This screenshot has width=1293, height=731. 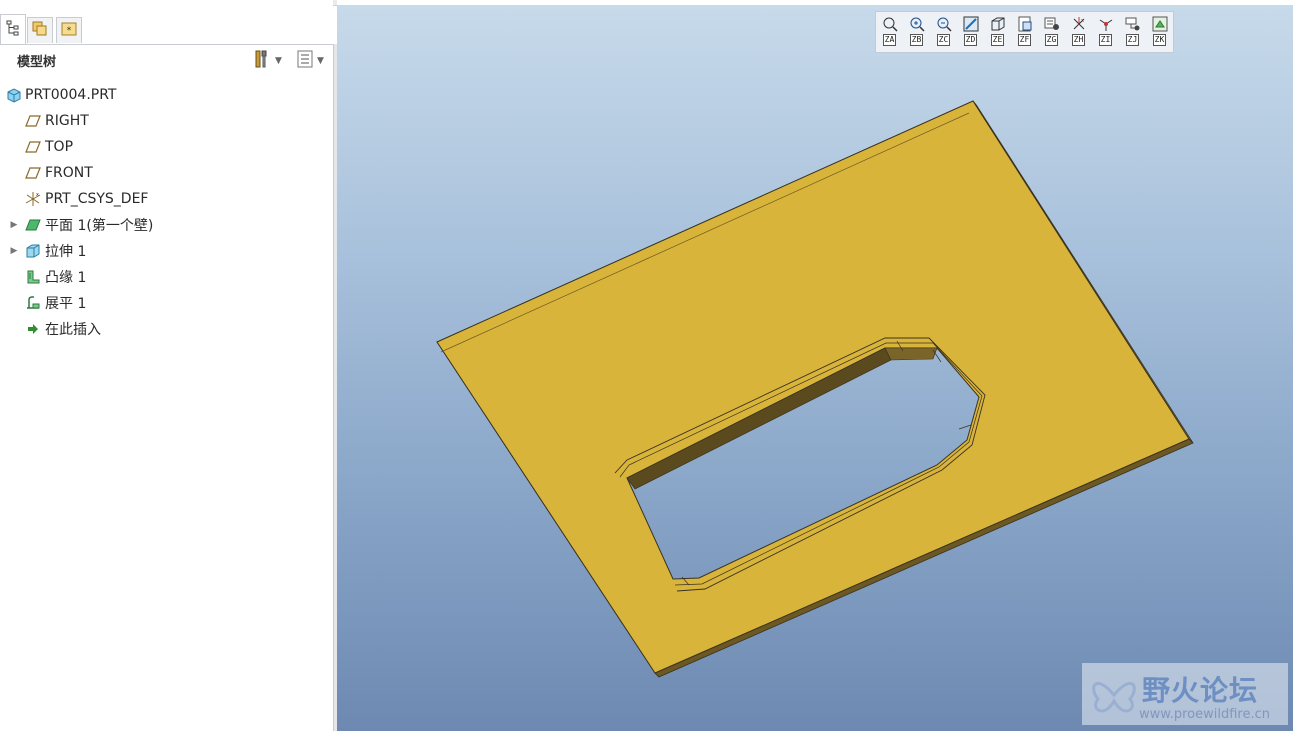 I want to click on watermark: 野火论坛 www.proewildfire.cn, so click(x=1185, y=694).